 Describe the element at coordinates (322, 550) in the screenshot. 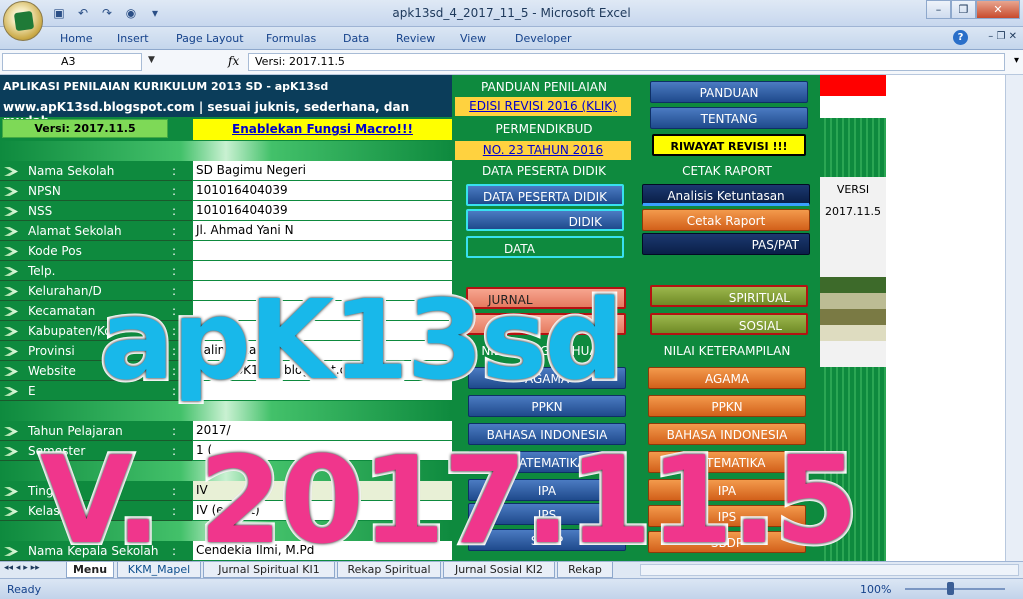

I see `field-value: Cendekia Ilmi, M.Pd` at that location.